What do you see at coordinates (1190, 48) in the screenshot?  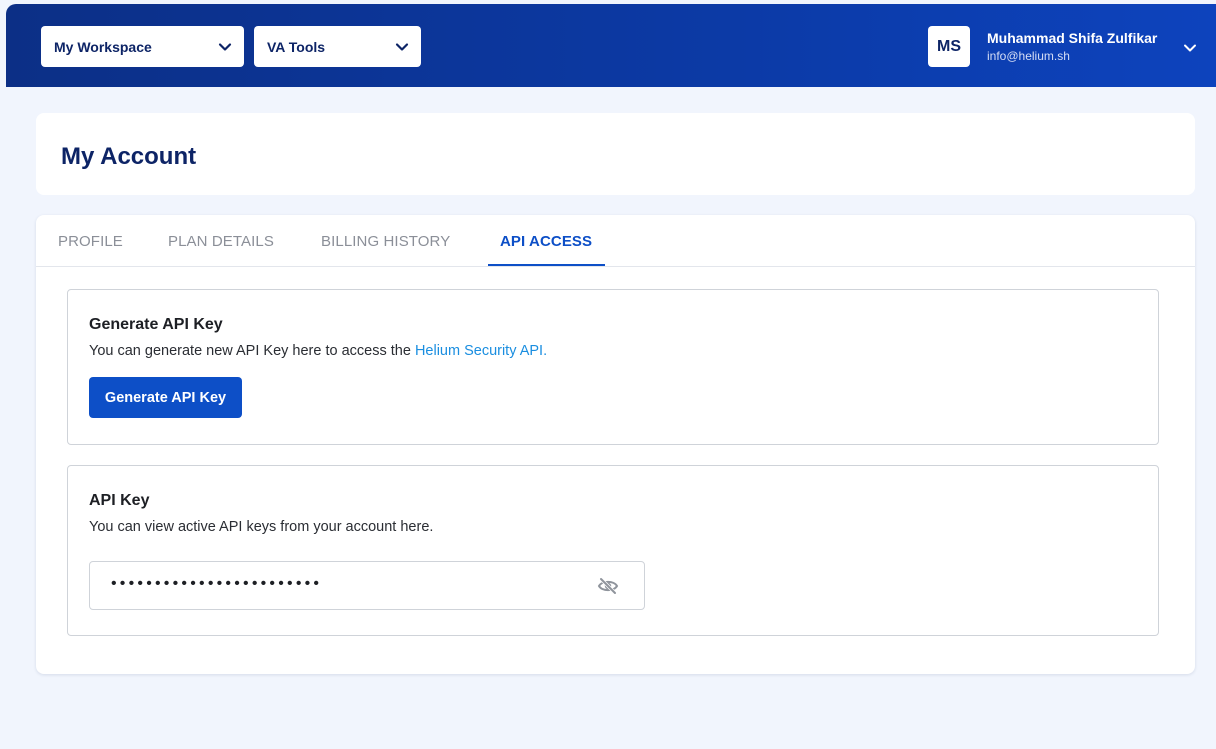 I see `user-menu-chevron-down-icon` at bounding box center [1190, 48].